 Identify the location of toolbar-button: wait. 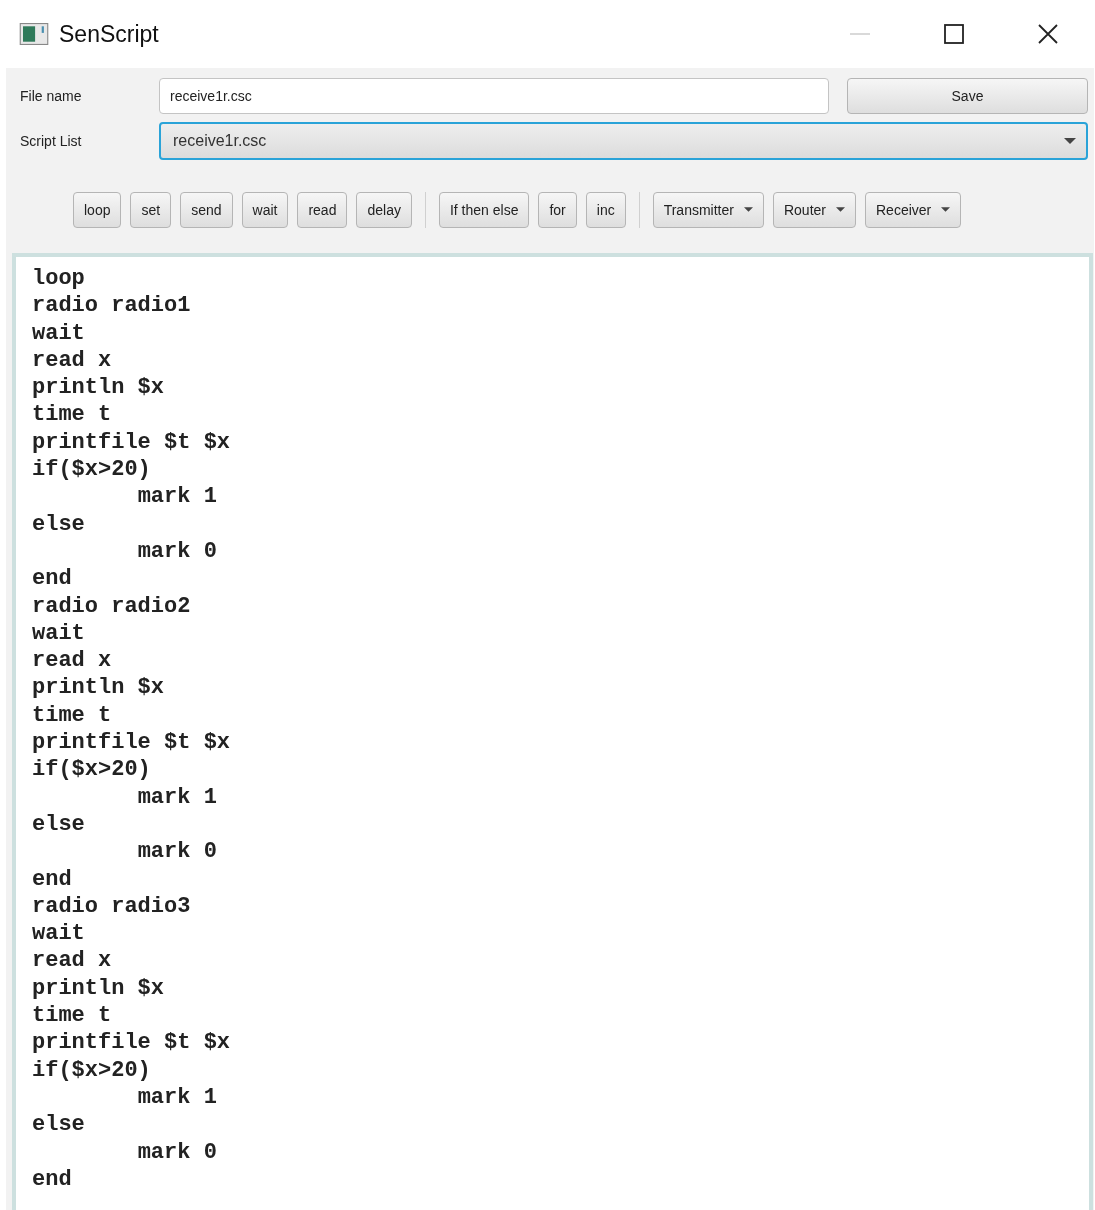
(265, 209).